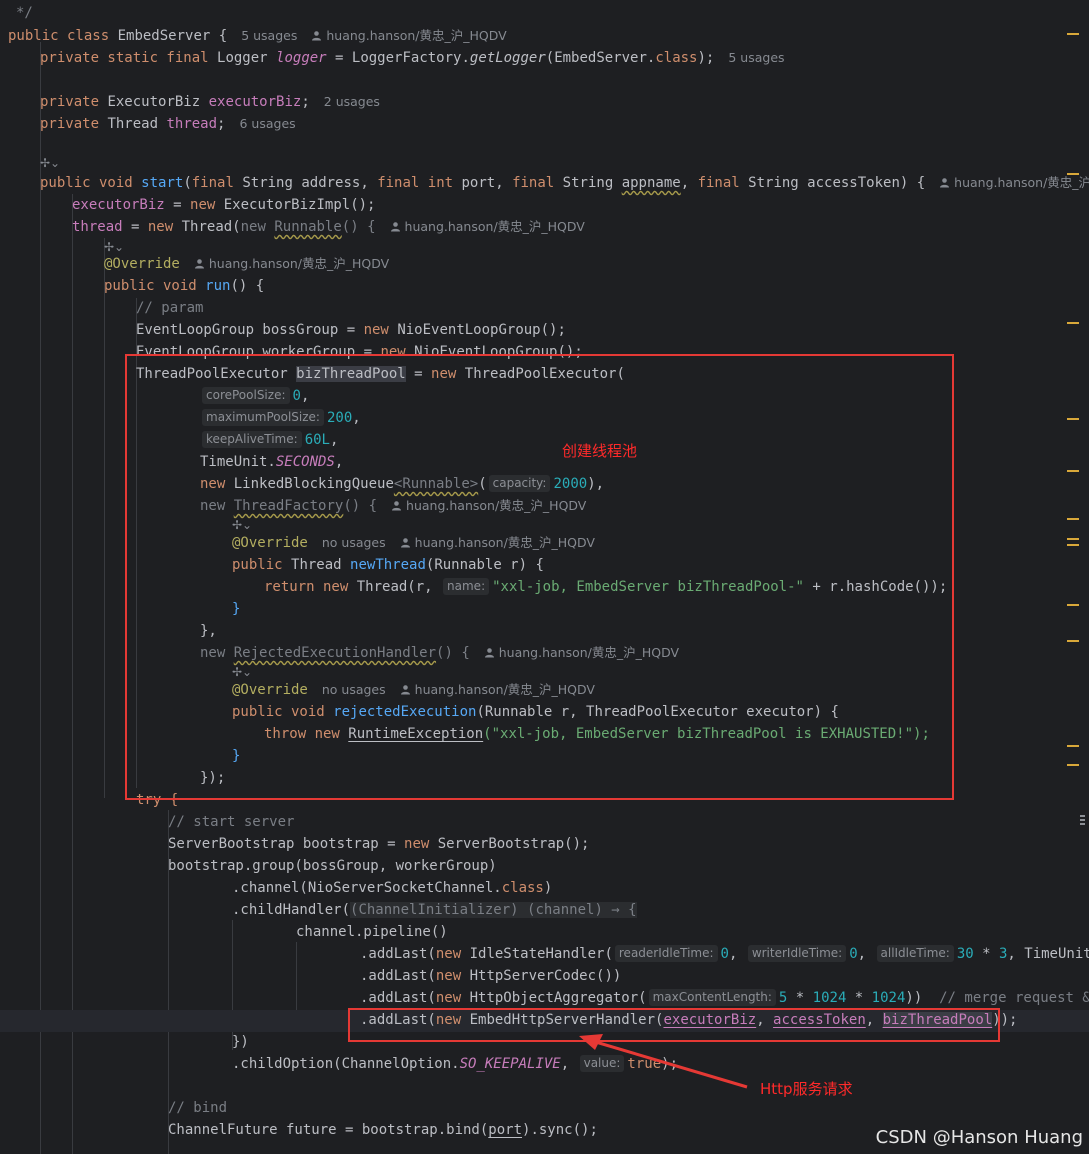  What do you see at coordinates (332, 866) in the screenshot?
I see `group-line: bootstrap.group(bossGroup, workerGroup)` at bounding box center [332, 866].